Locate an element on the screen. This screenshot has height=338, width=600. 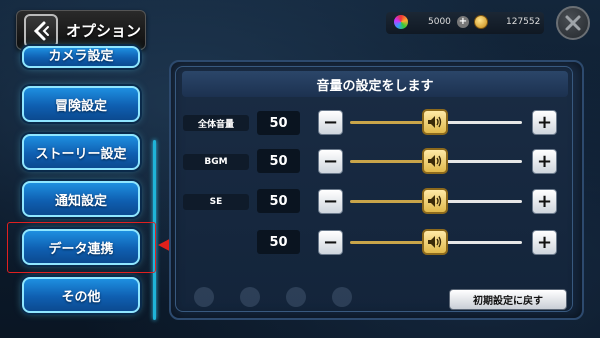
volume-value: 50 is located at coordinates (278, 123).